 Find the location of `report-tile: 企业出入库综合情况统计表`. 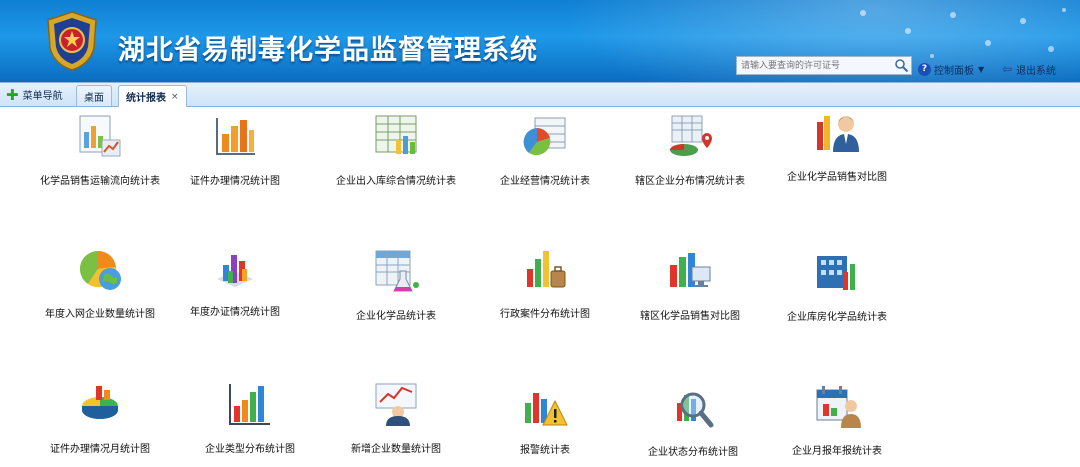

report-tile: 企业出入库综合情况统计表 is located at coordinates (396, 154).